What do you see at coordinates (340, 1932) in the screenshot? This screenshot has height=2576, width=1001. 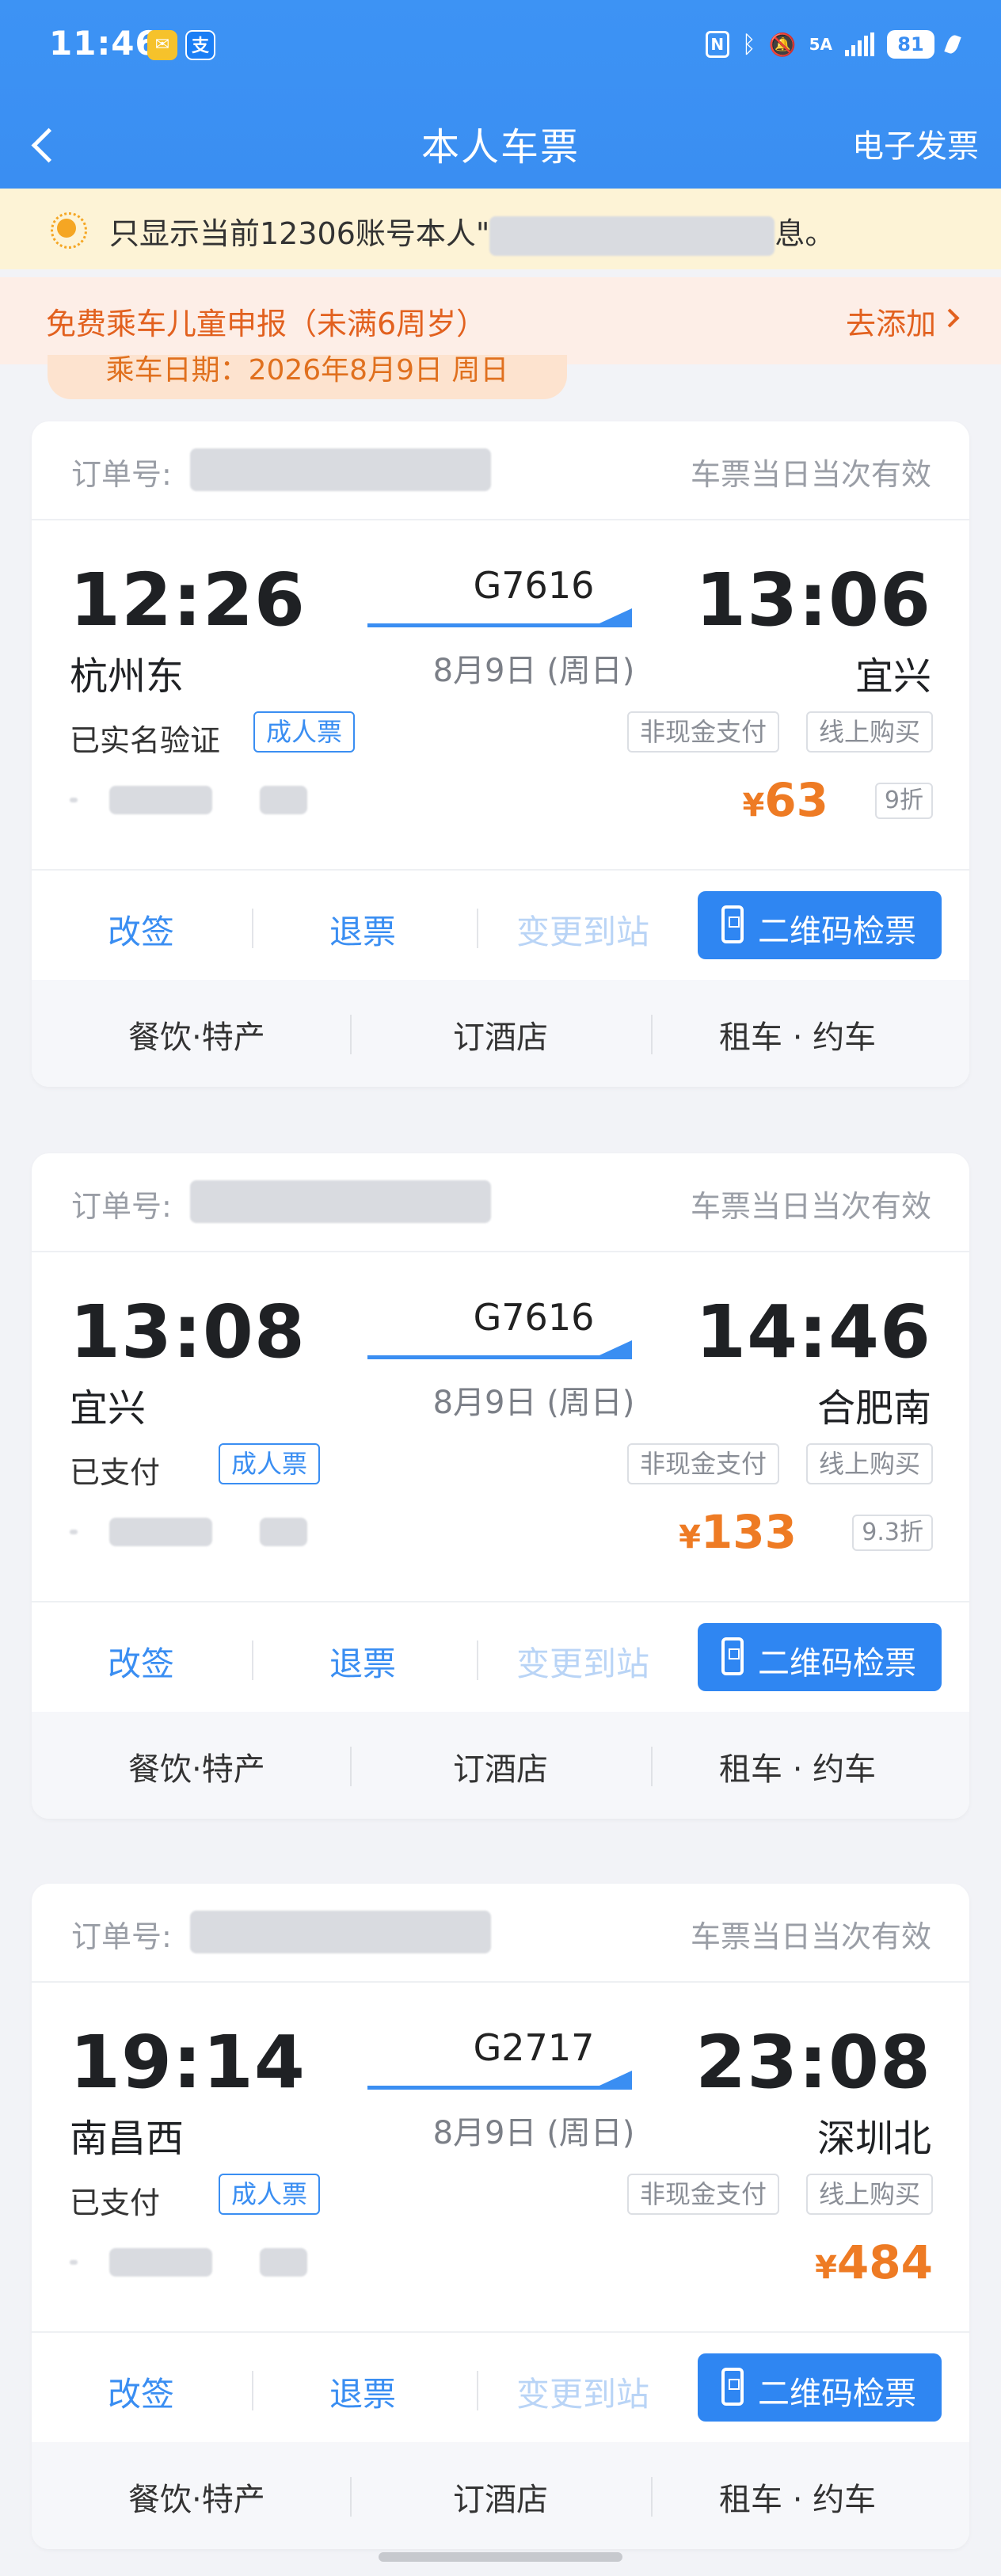 I see `redacted-order-number` at bounding box center [340, 1932].